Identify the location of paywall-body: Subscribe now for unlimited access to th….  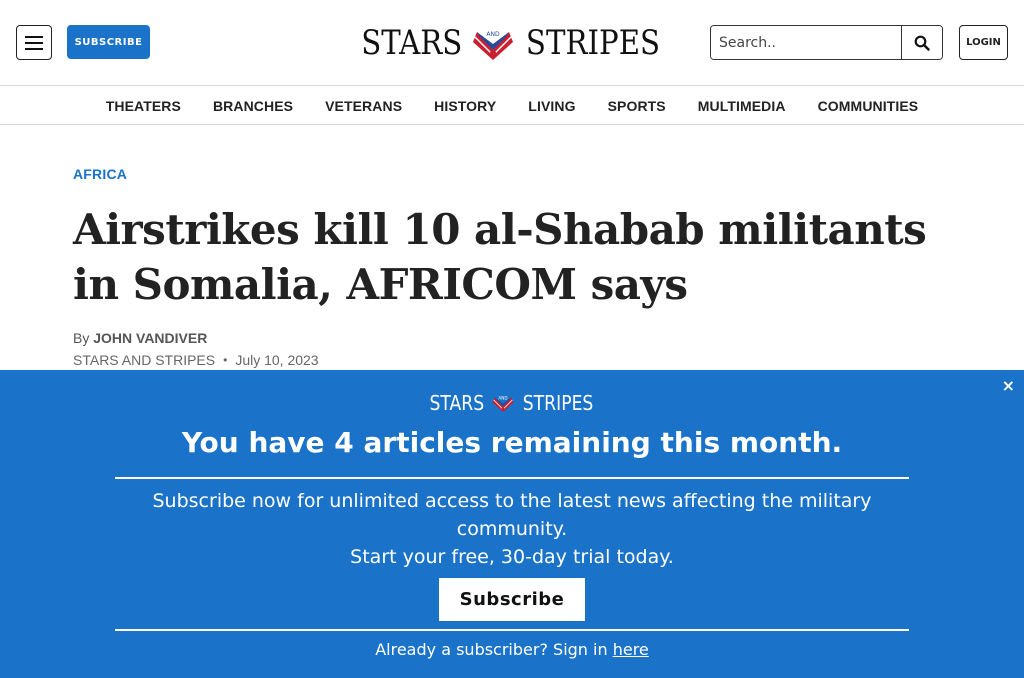
(512, 529).